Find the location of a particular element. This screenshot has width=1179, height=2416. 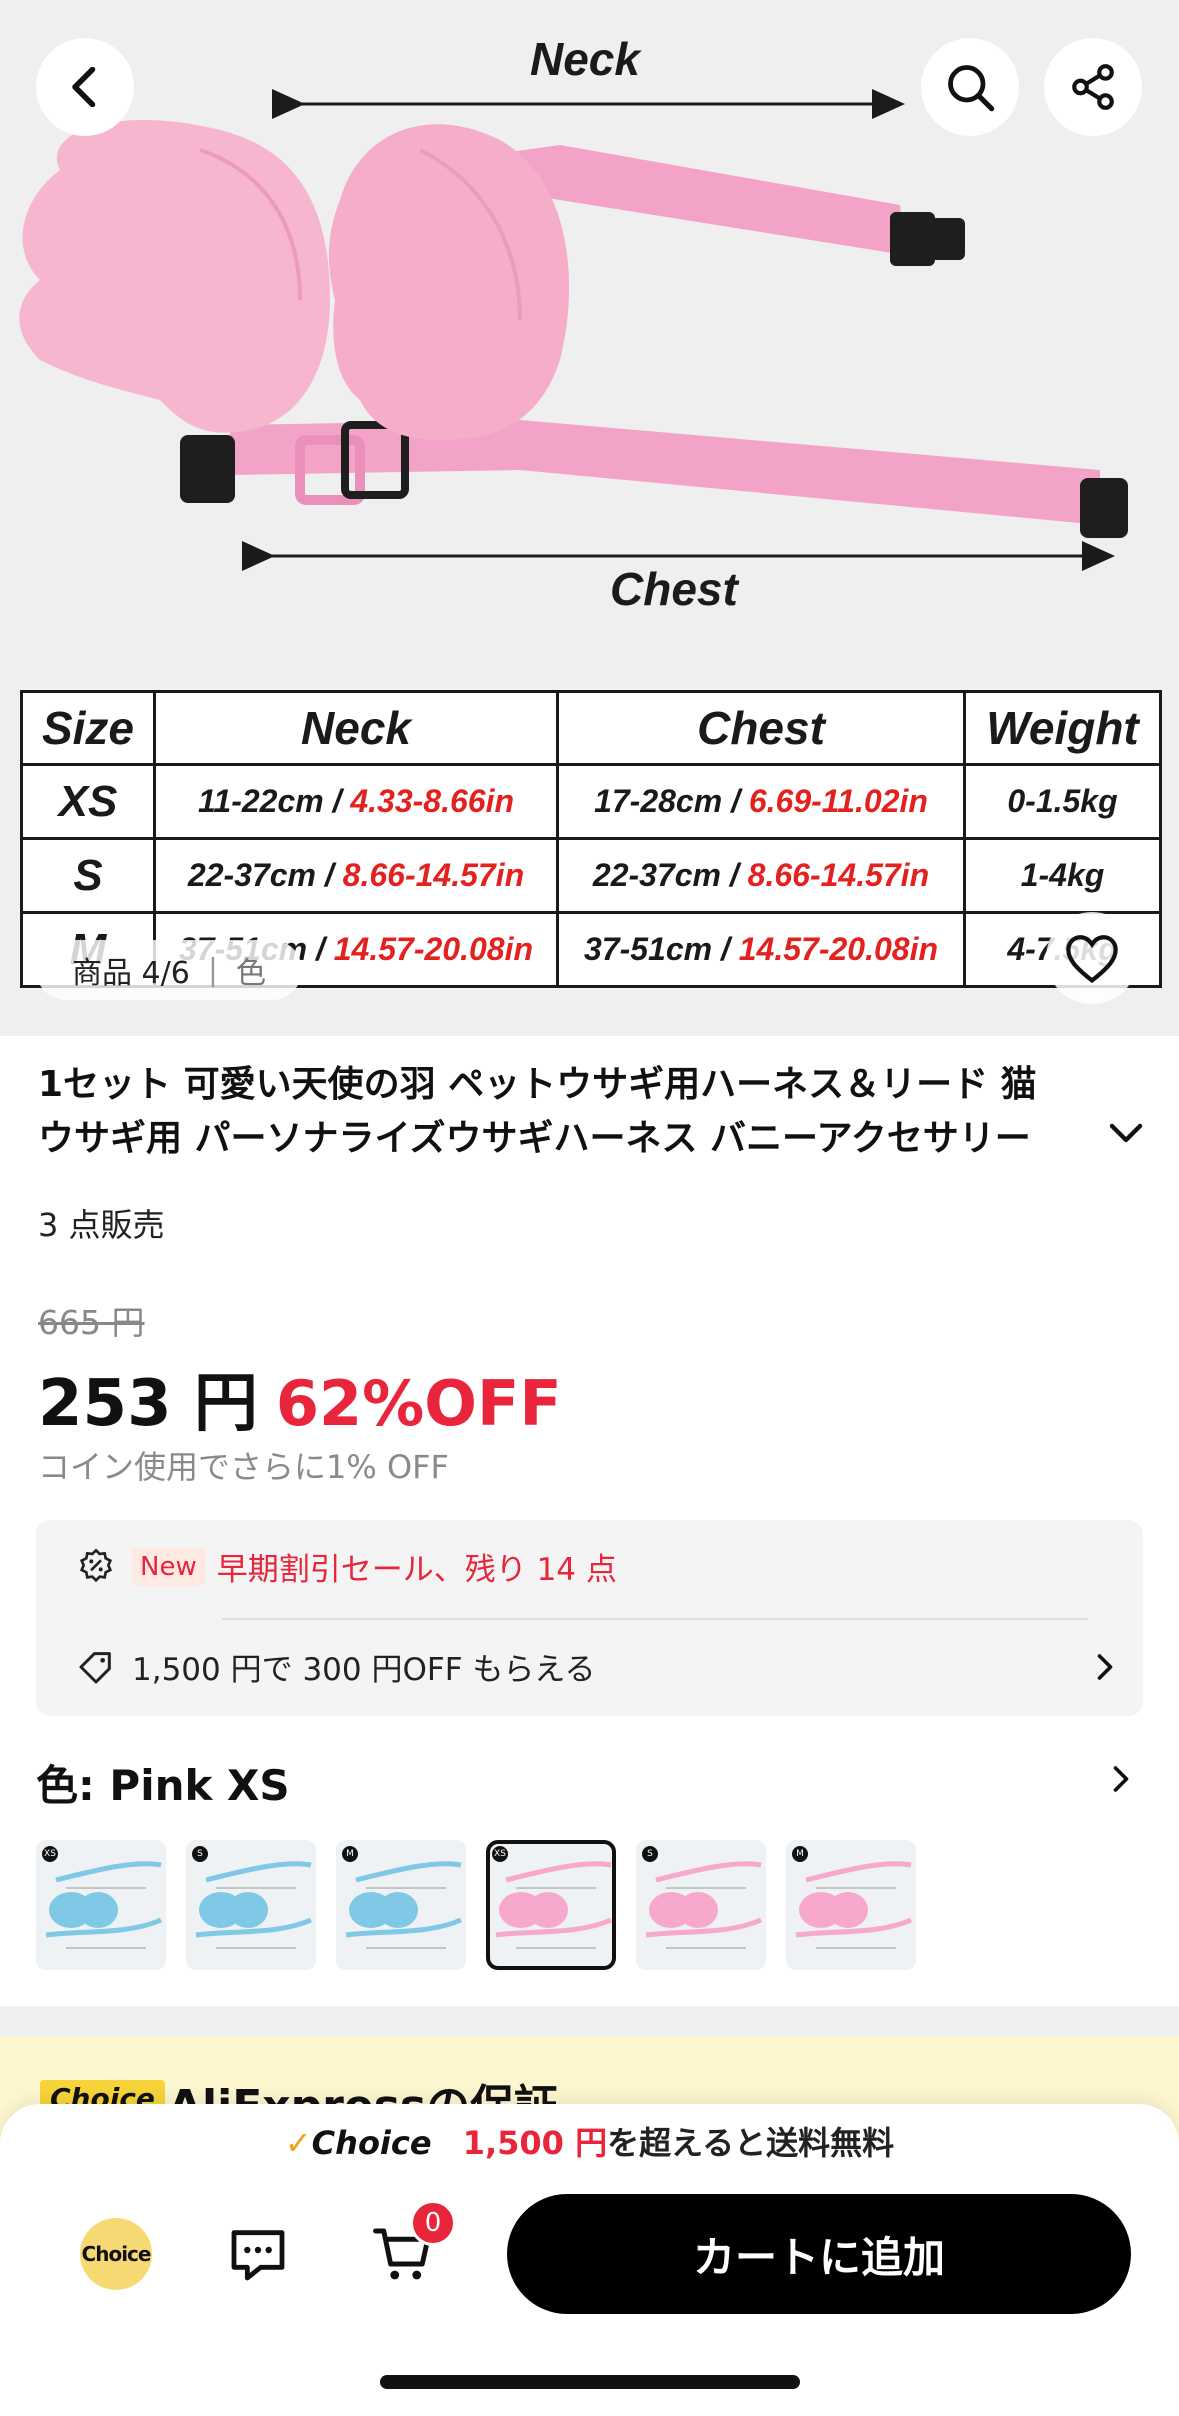

original-price: 665 円 is located at coordinates (91, 1322).